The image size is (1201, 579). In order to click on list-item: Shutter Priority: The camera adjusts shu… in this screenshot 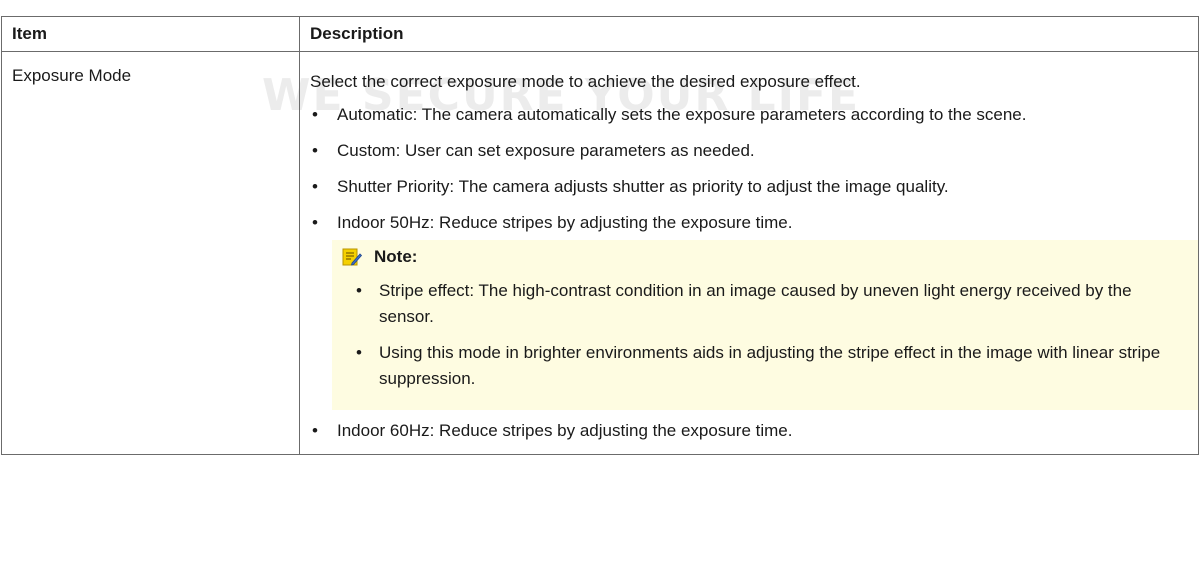, I will do `click(754, 187)`.